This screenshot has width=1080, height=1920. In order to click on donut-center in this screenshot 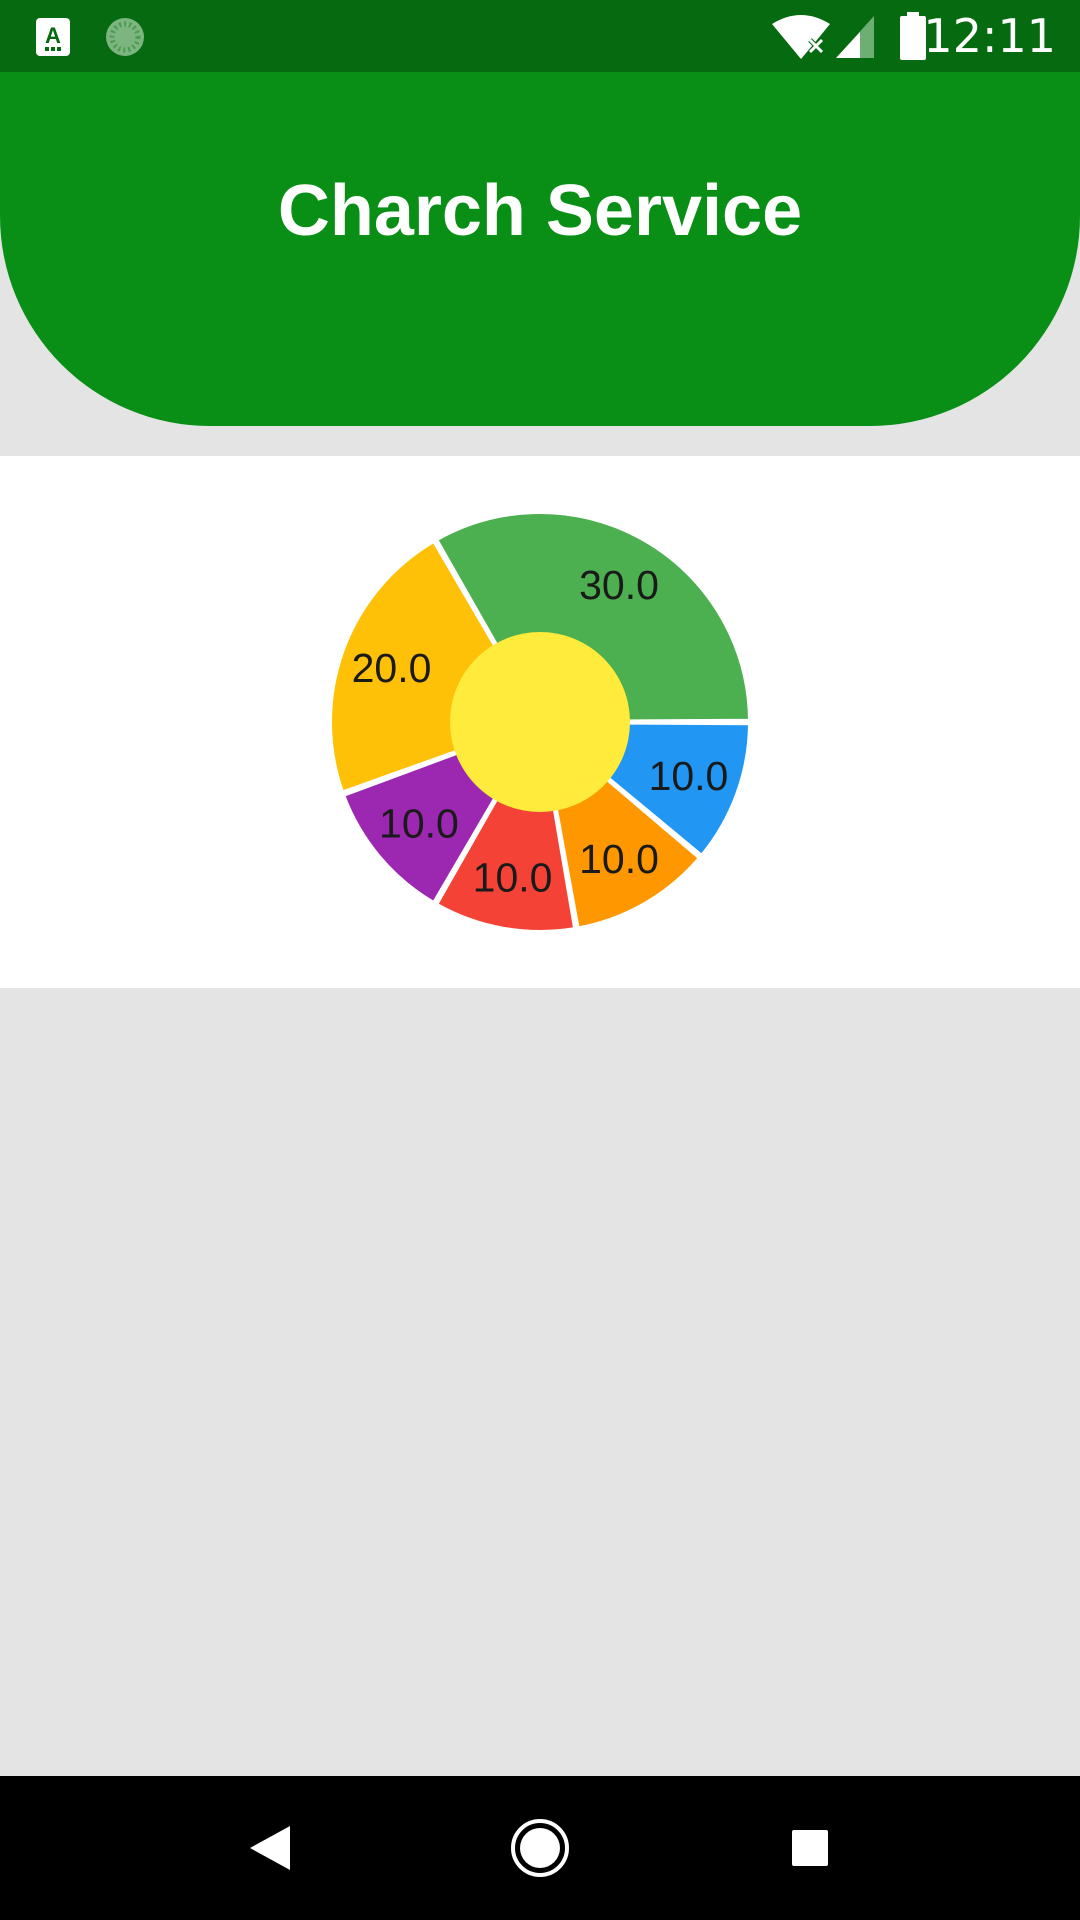, I will do `click(540, 722)`.